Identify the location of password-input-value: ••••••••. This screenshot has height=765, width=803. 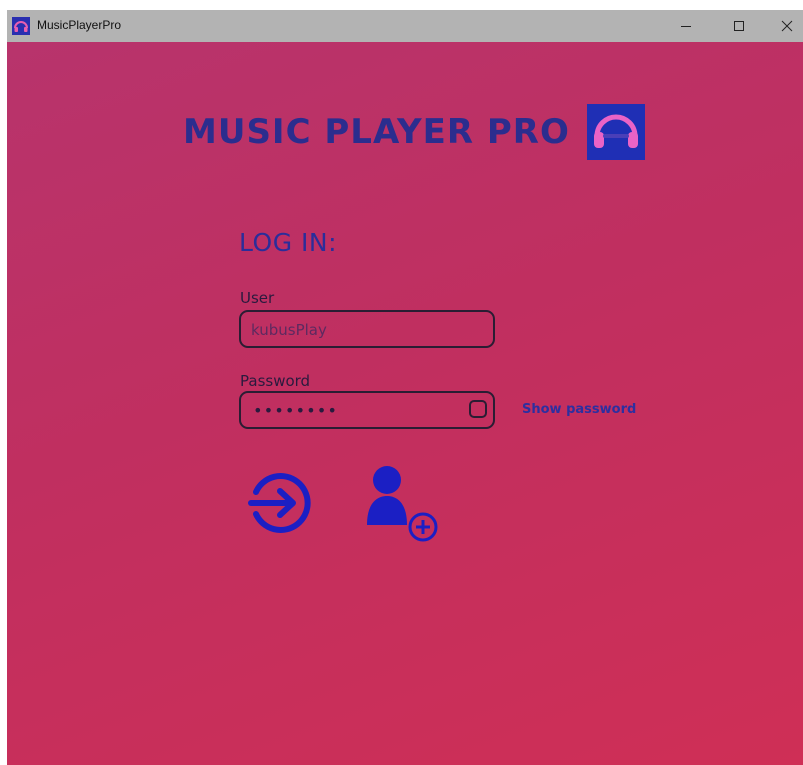
(295, 410).